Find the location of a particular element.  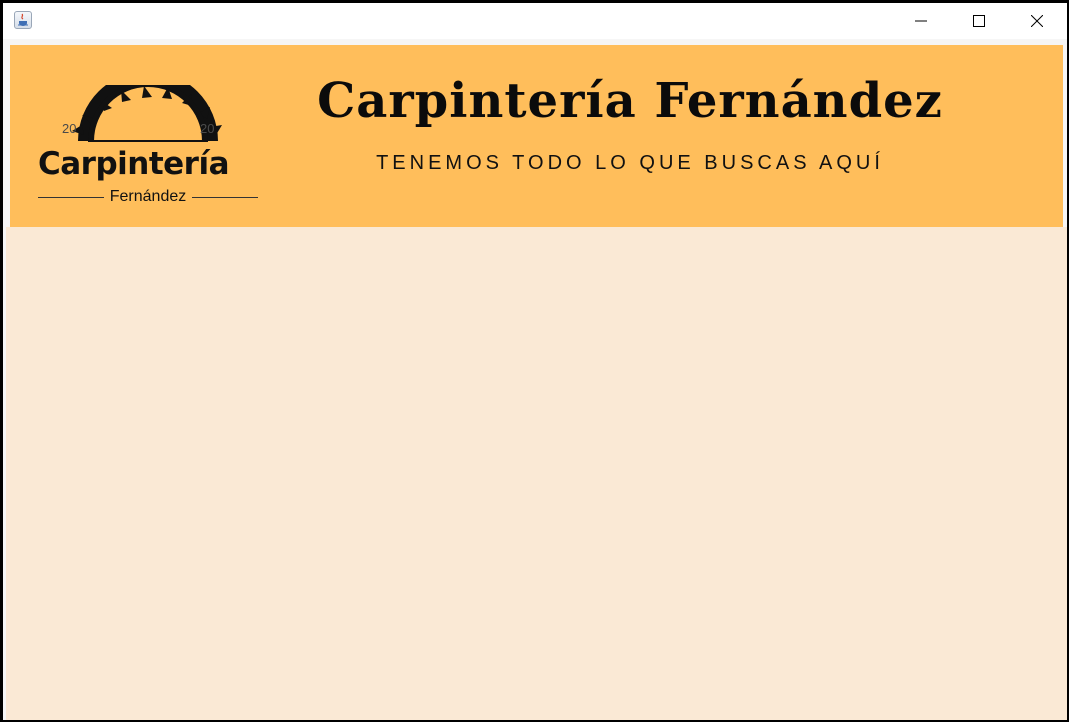

maximize-icon is located at coordinates (979, 21).